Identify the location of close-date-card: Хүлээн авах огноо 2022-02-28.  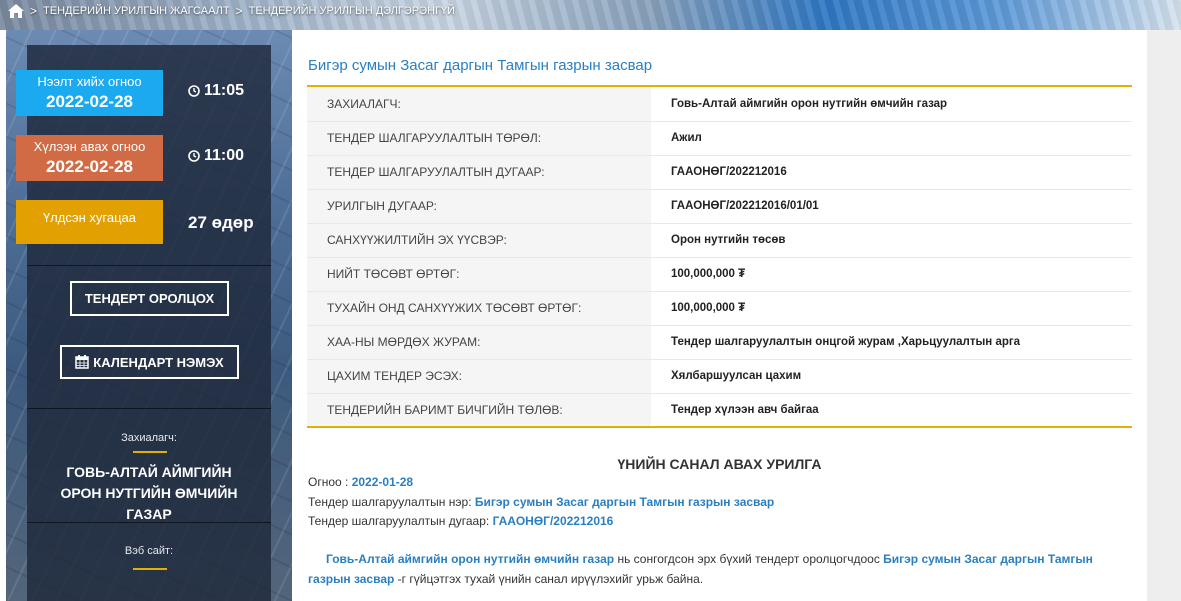
(89, 158).